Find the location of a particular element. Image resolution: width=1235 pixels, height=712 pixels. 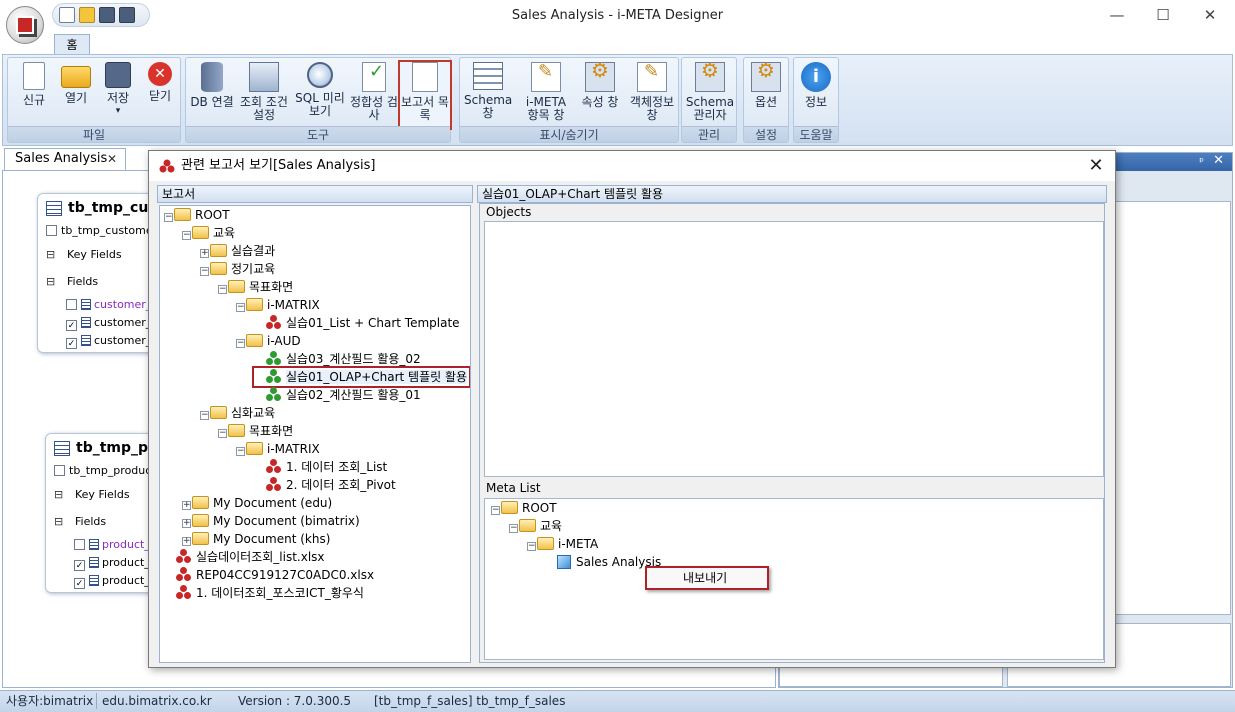

tree-node: + My Document (edu) is located at coordinates (257, 503).